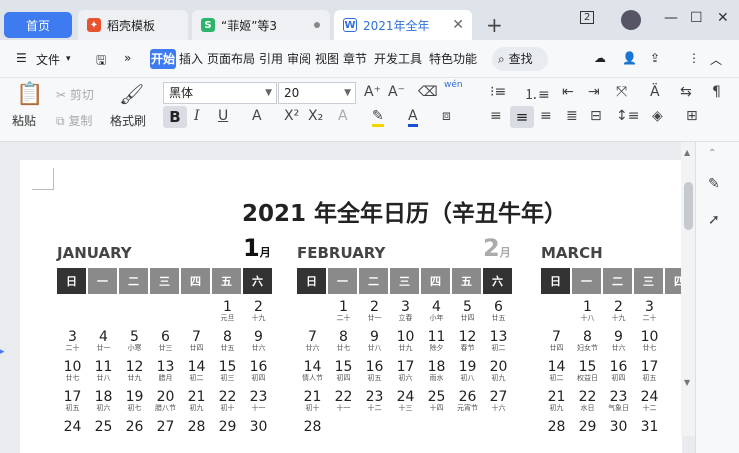  I want to click on pen-icon: ✎, so click(714, 184).